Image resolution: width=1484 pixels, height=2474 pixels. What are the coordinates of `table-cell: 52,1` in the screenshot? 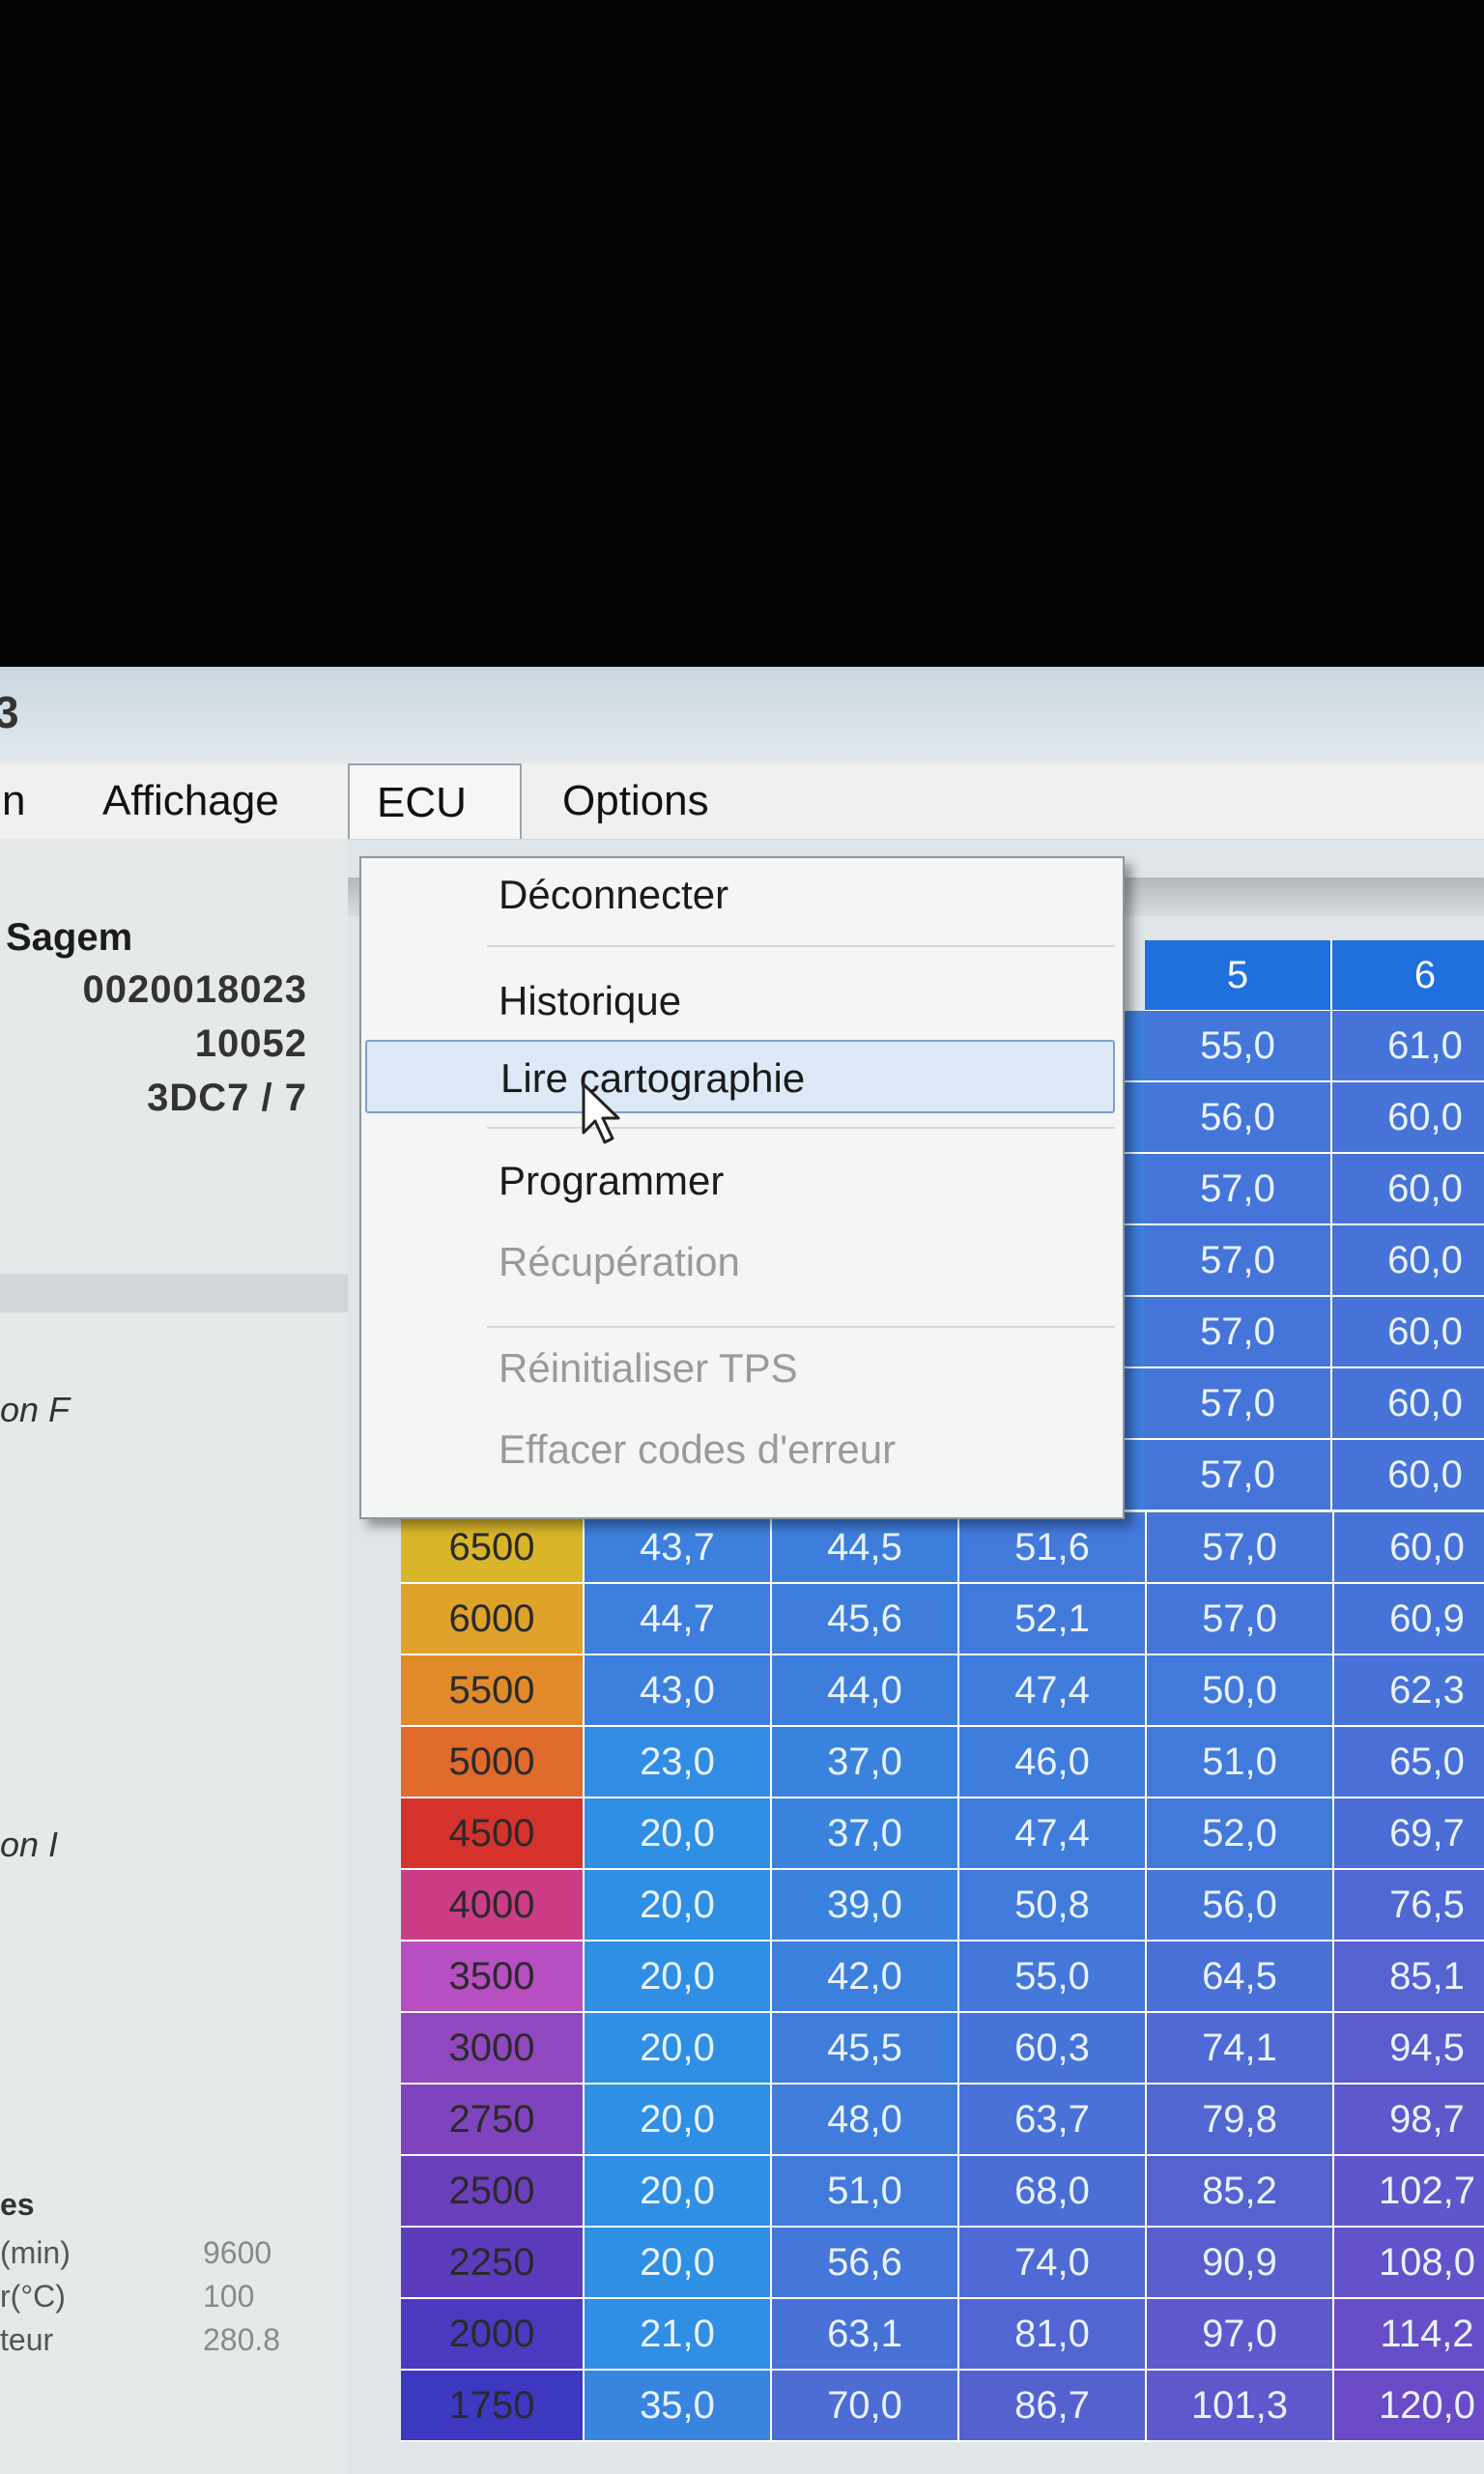 It's located at (1053, 1620).